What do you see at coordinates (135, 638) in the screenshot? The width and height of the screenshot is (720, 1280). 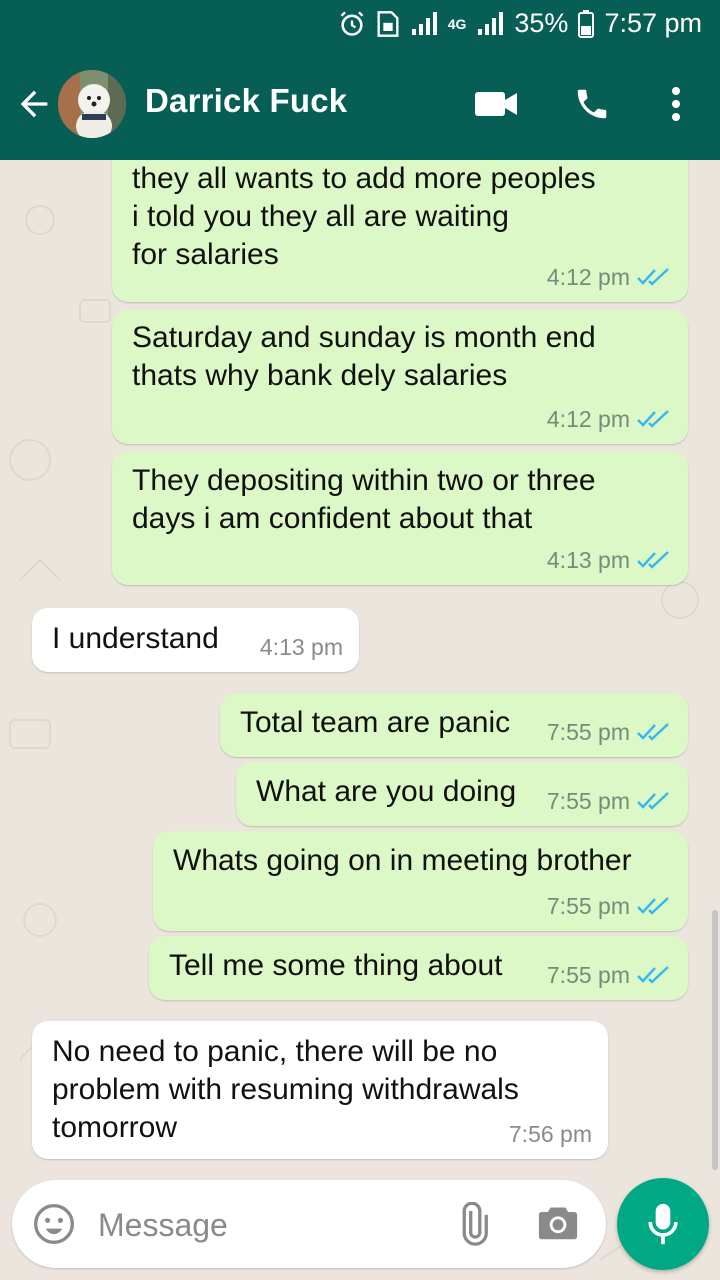 I see `message-text: I understand` at bounding box center [135, 638].